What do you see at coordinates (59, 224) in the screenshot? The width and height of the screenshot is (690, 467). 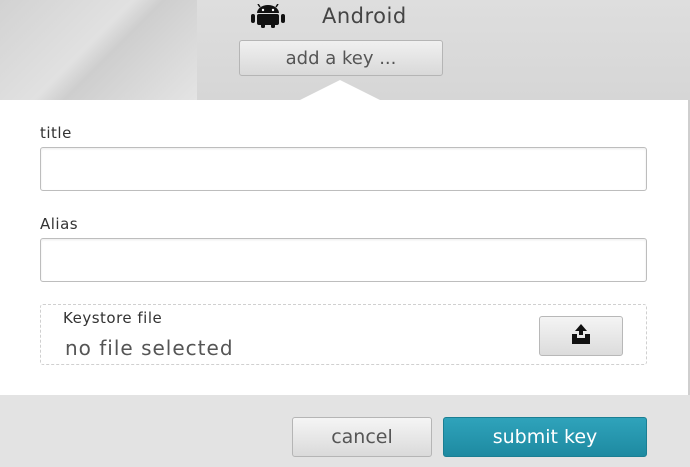 I see `alias-label: Alias` at bounding box center [59, 224].